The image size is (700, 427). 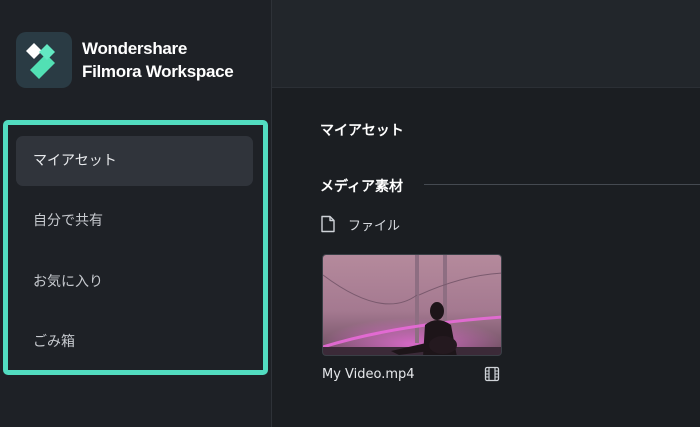 What do you see at coordinates (374, 226) in the screenshot?
I see `folder-label: ファイル` at bounding box center [374, 226].